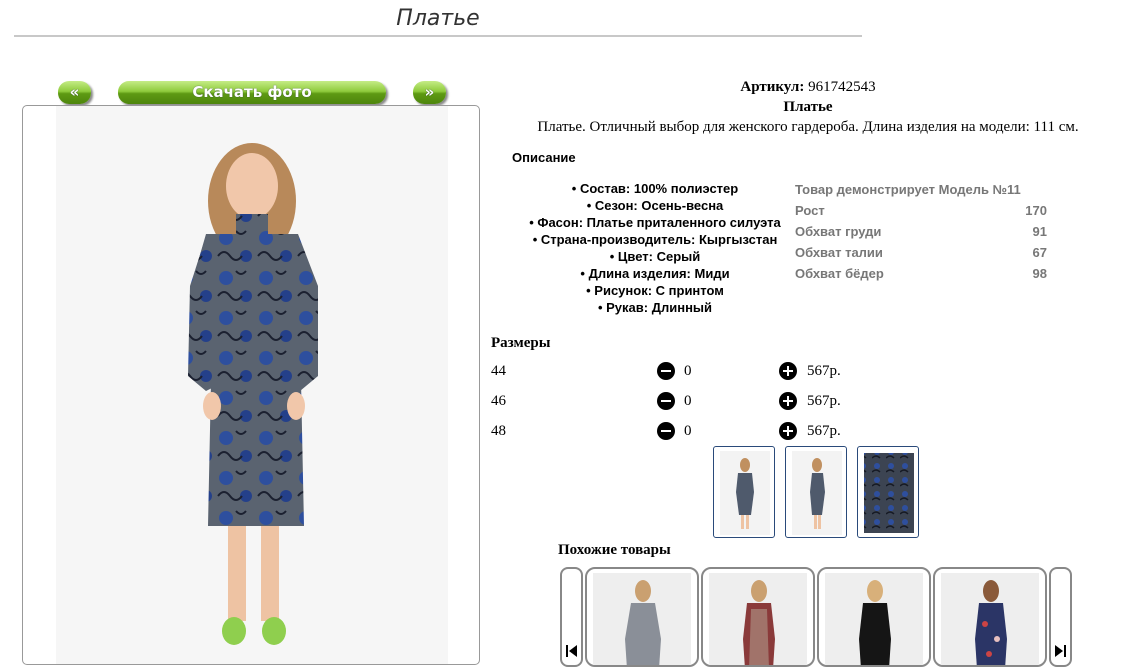 The height and width of the screenshot is (670, 1128). What do you see at coordinates (521, 343) in the screenshot?
I see `sizes-title: Размеры` at bounding box center [521, 343].